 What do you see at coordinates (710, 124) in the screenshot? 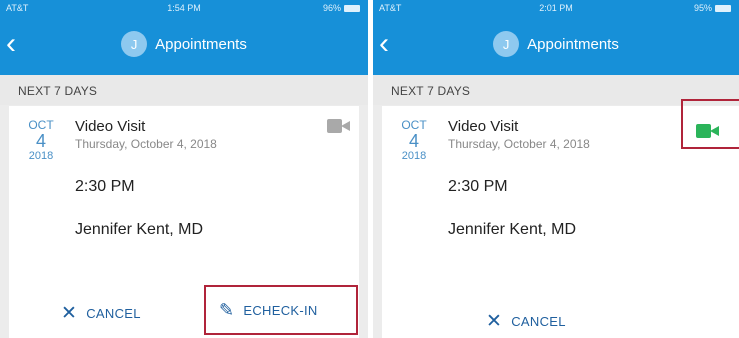
I see `highlight-video-icon` at bounding box center [710, 124].